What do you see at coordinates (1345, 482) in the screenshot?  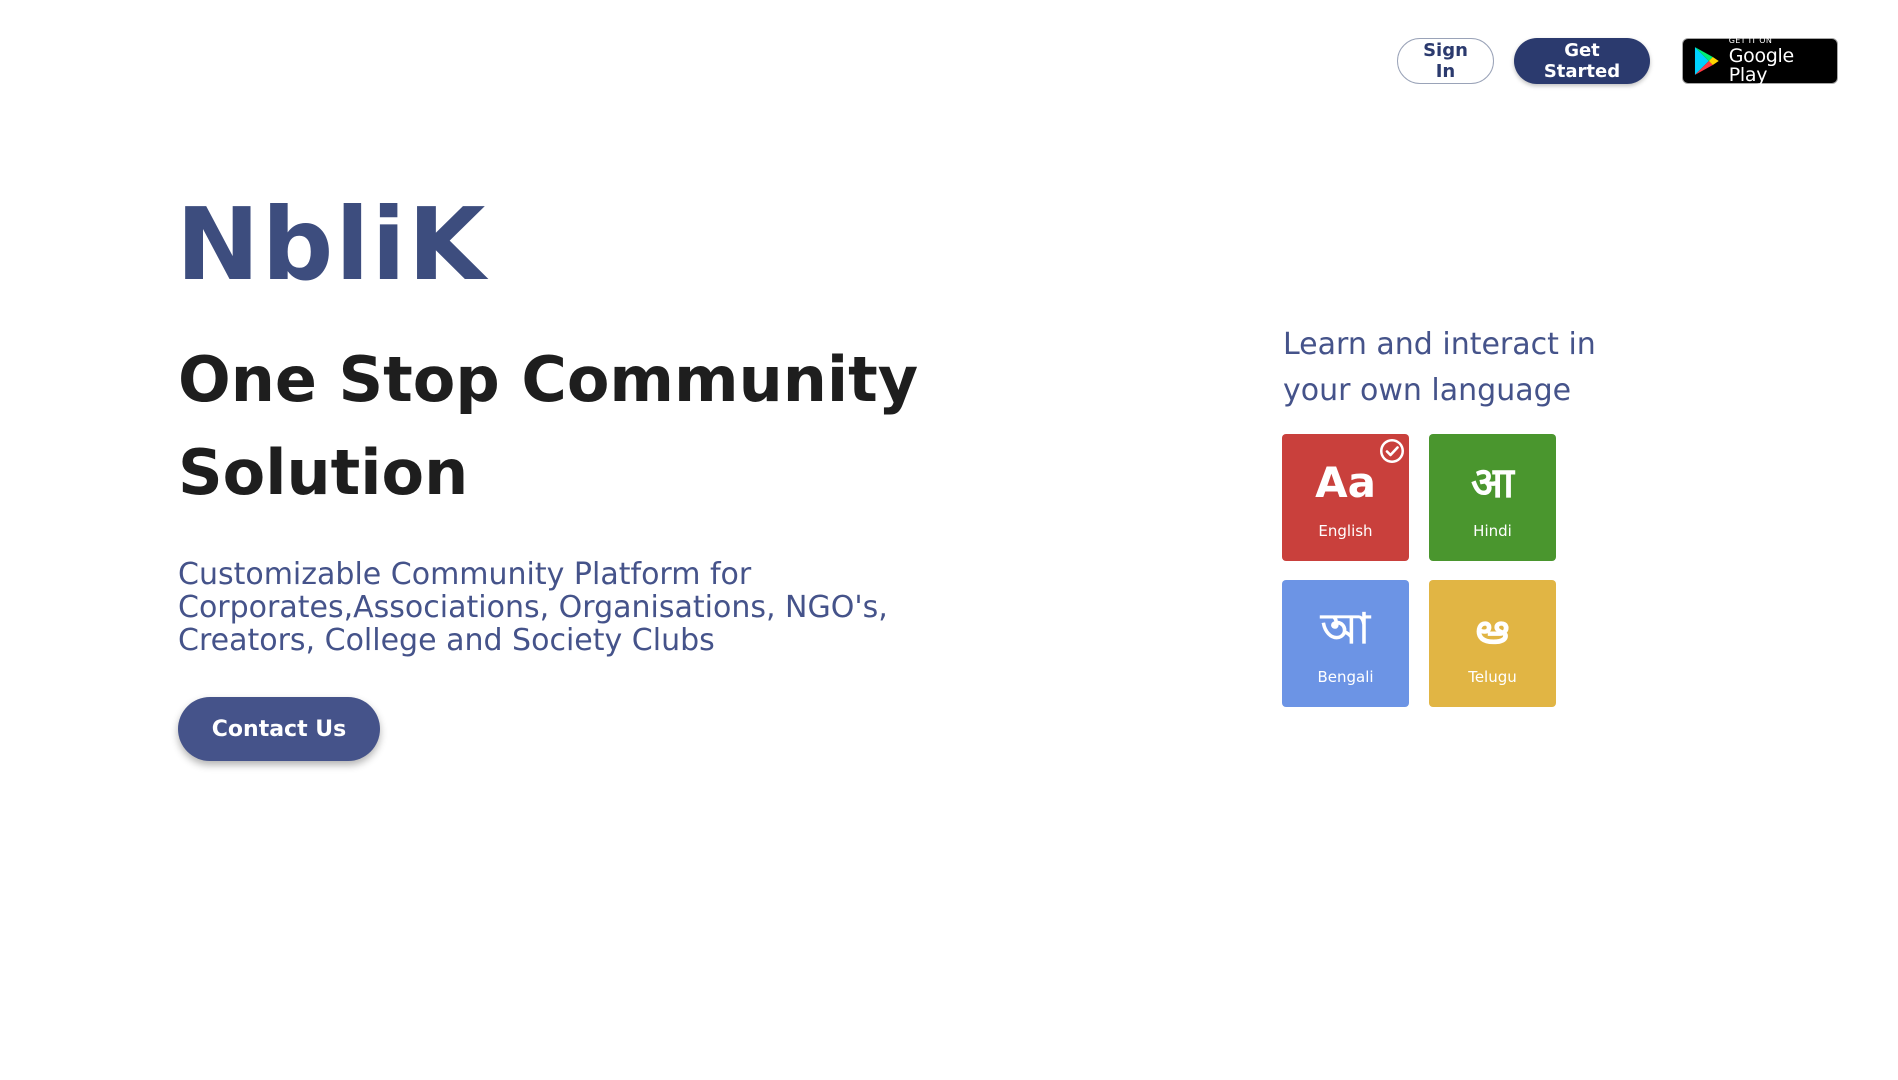 I see `language-glyph: Aa` at bounding box center [1345, 482].